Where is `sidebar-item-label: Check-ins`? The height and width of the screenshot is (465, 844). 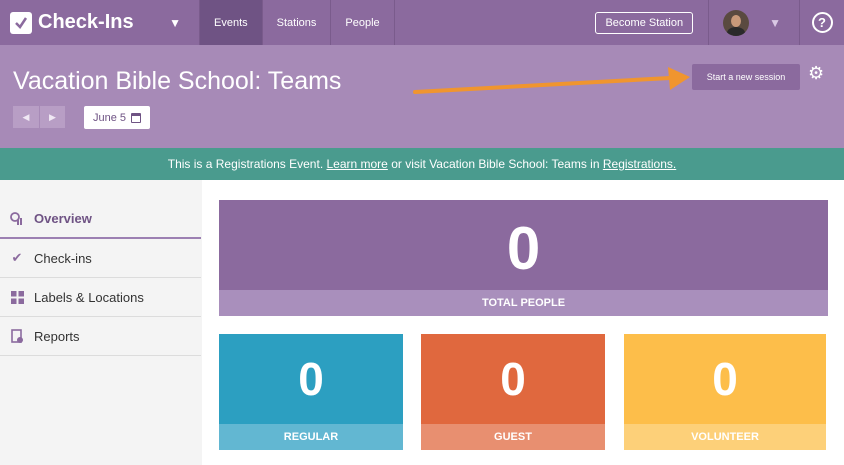 sidebar-item-label: Check-ins is located at coordinates (63, 258).